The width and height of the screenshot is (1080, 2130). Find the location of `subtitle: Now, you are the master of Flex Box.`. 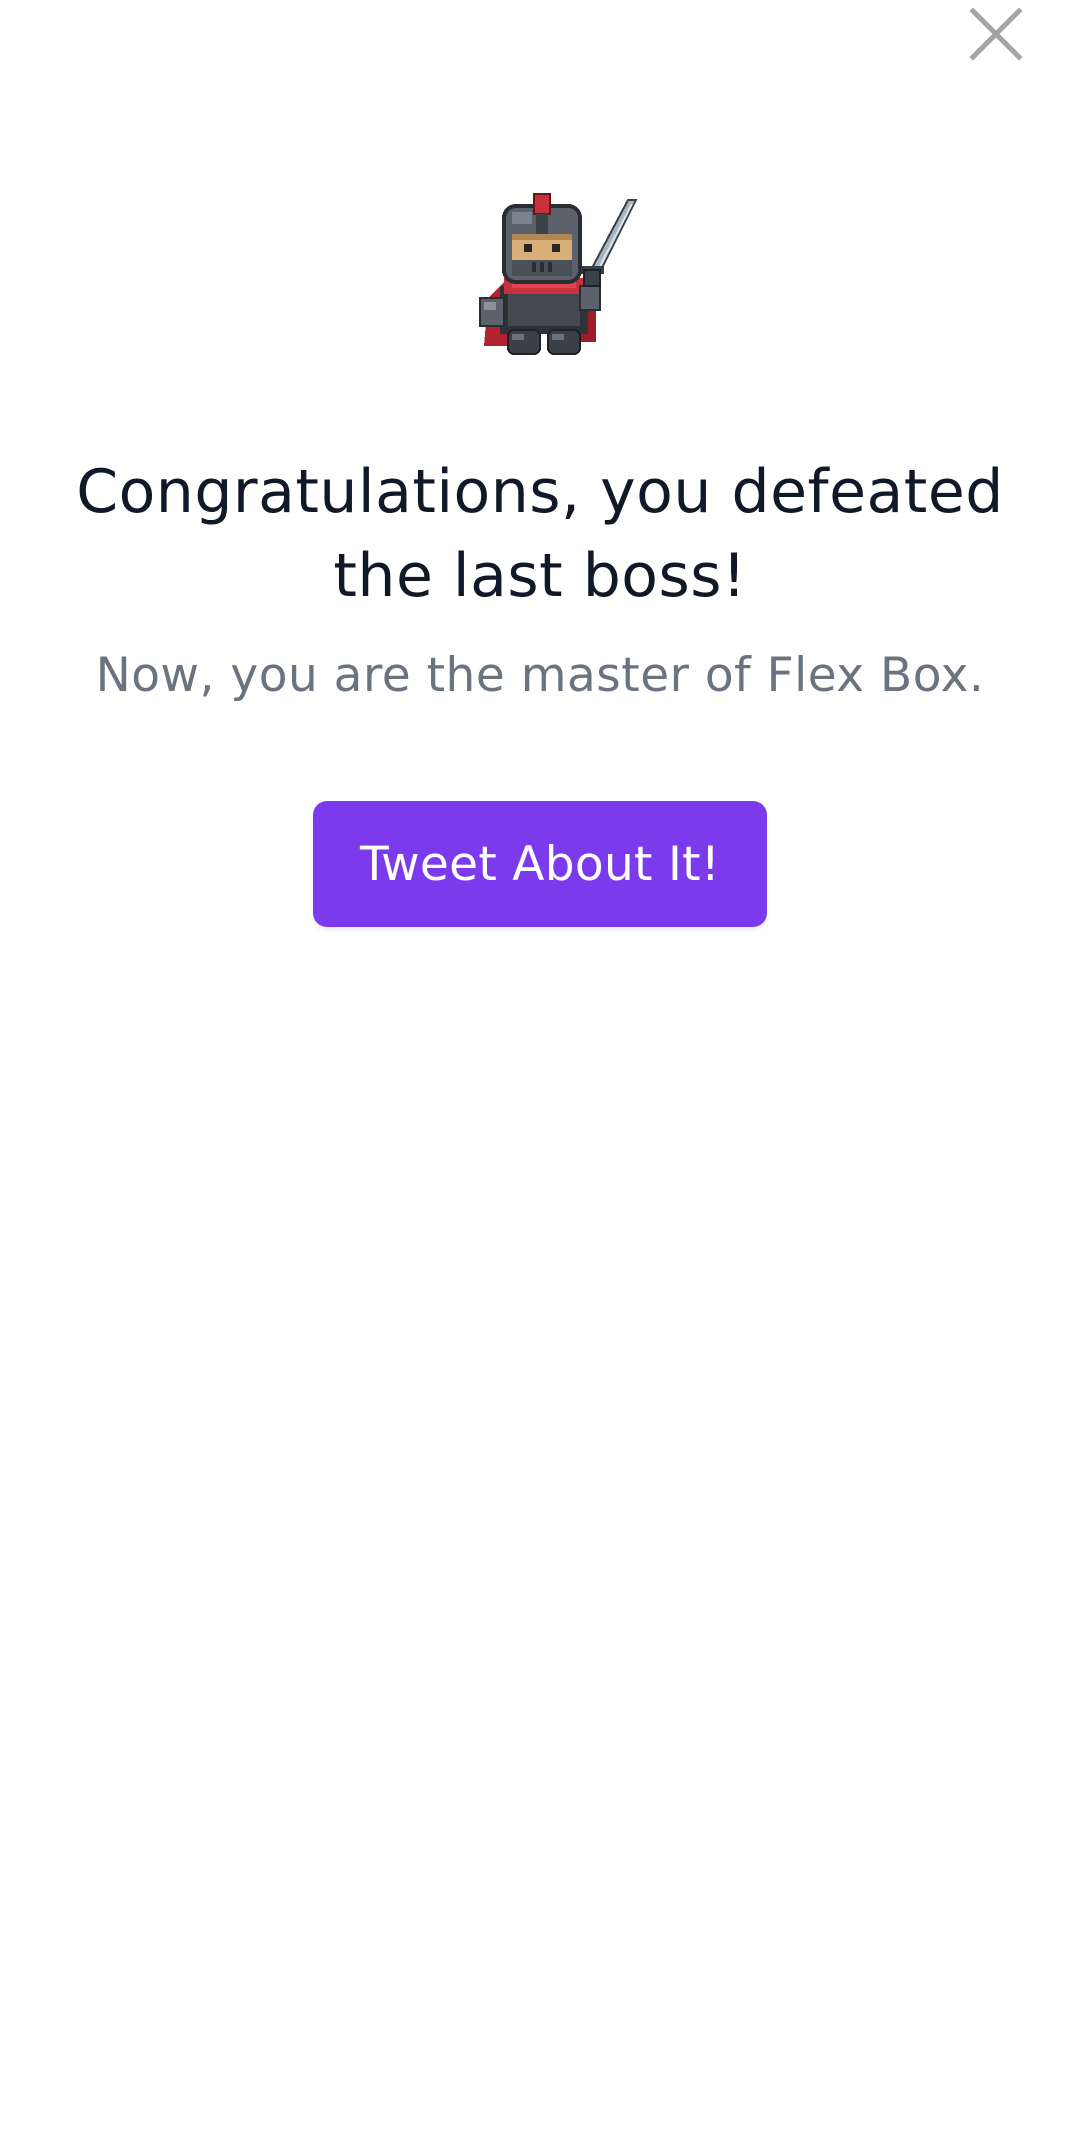

subtitle: Now, you are the master of Flex Box. is located at coordinates (540, 675).